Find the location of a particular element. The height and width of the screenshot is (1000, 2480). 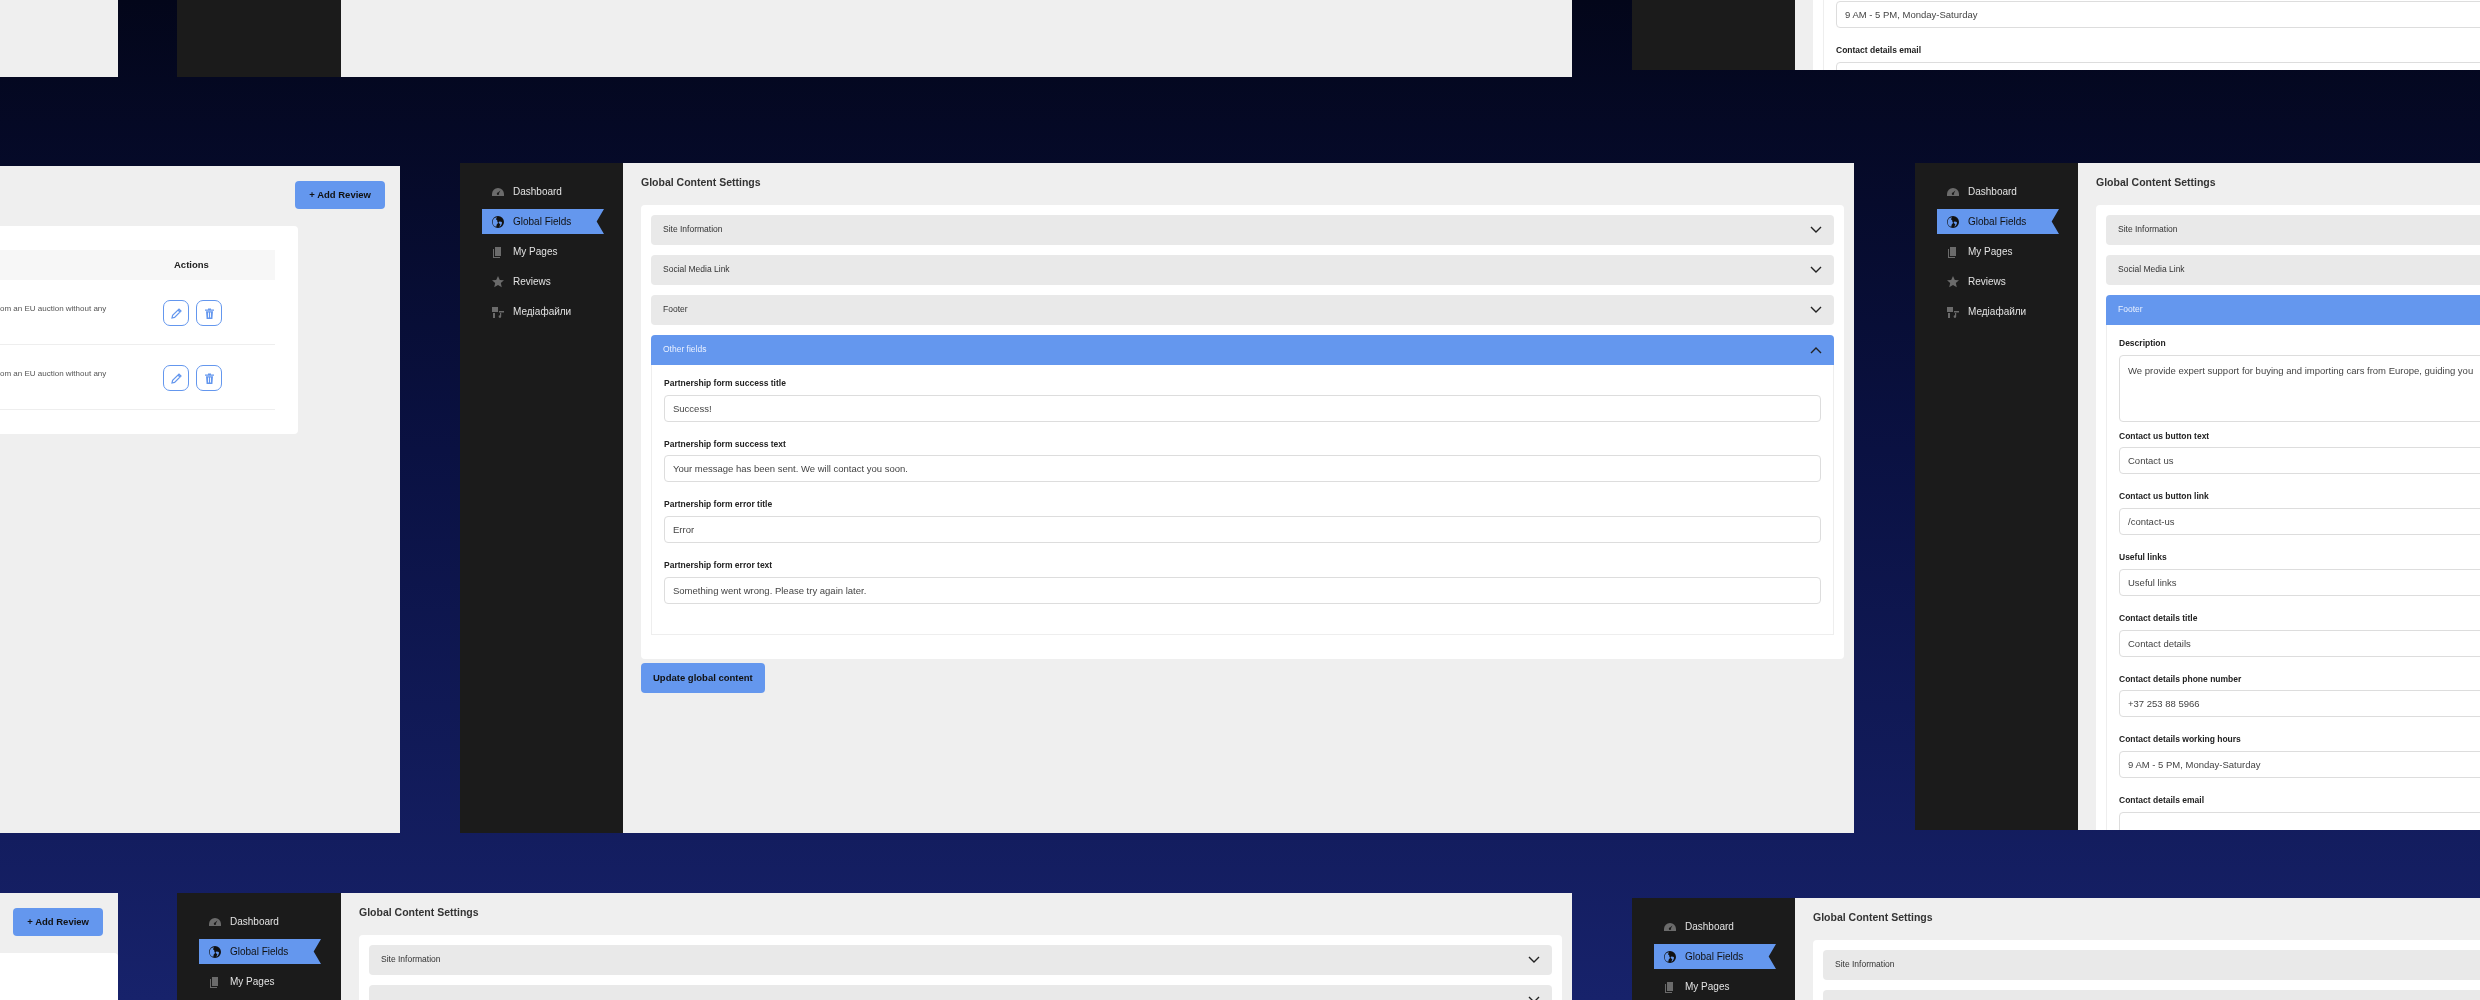

field-label: Contact details title is located at coordinates (2159, 618).